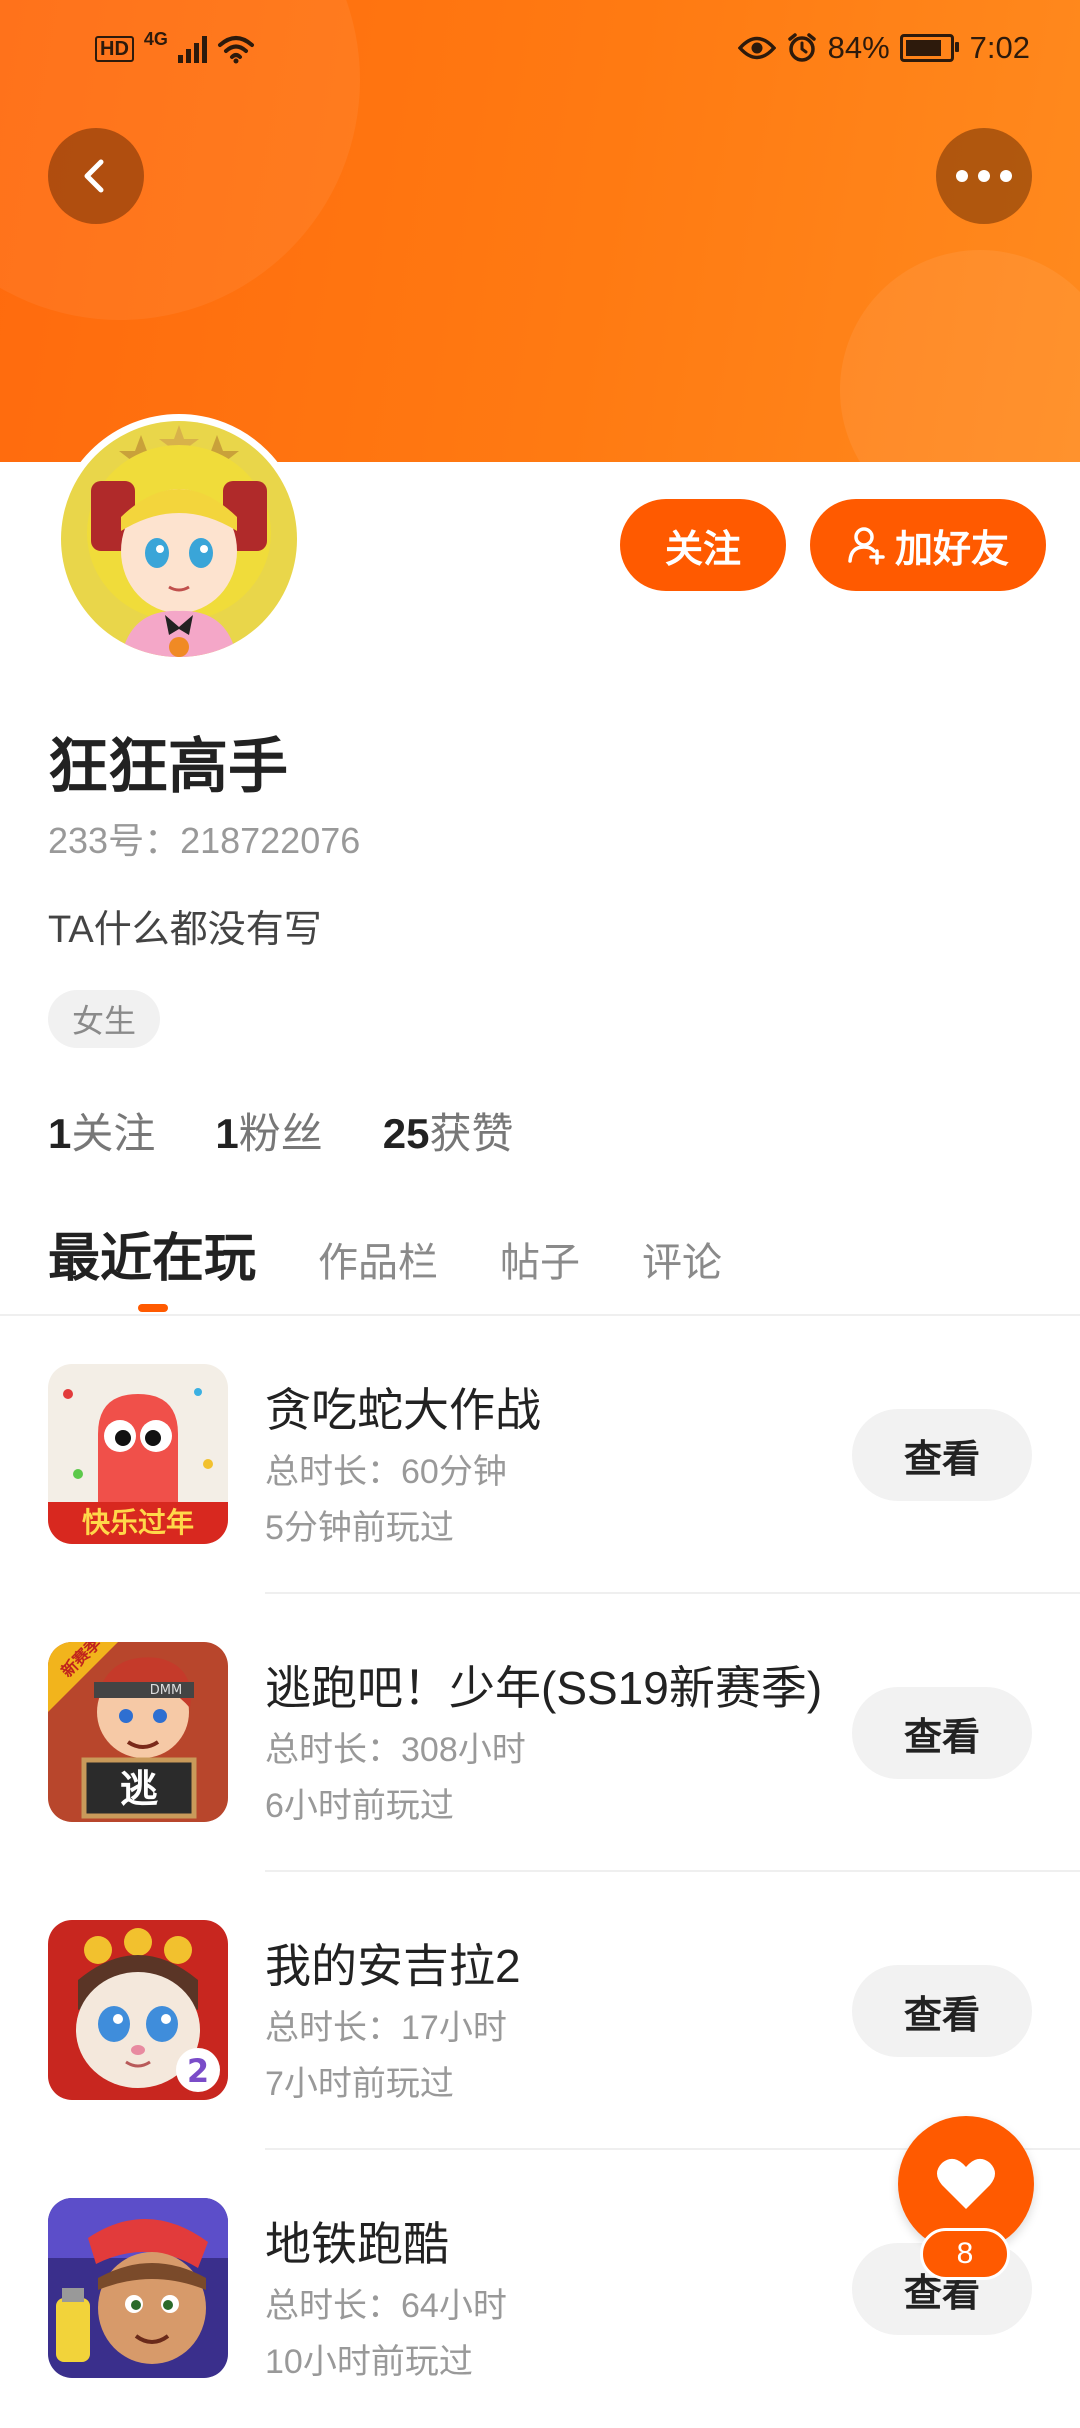 This screenshot has width=1080, height=2428. I want to click on tab-recently-played: 最近在玩, so click(152, 1253).